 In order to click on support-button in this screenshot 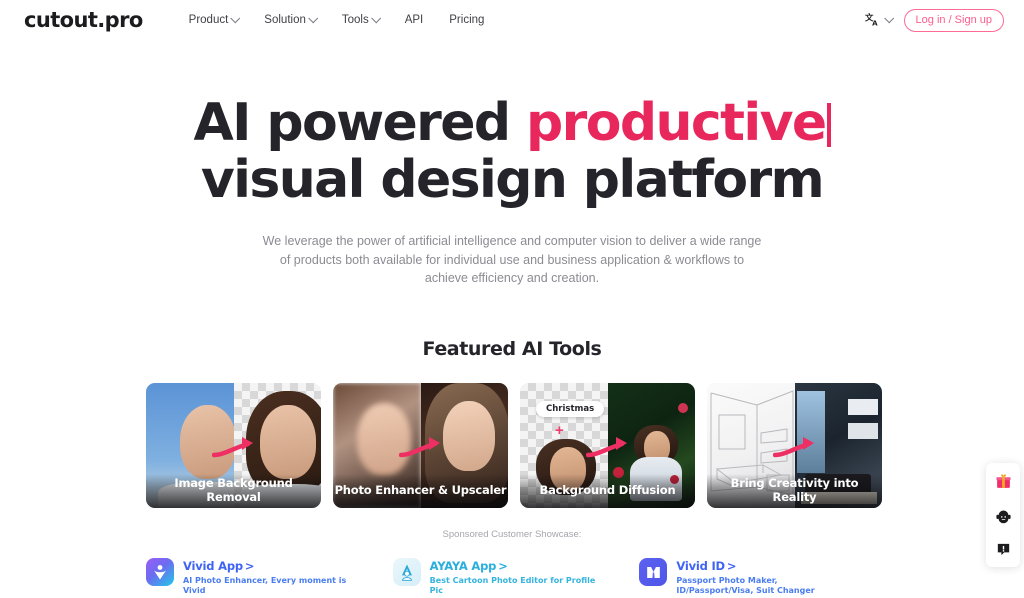, I will do `click(1003, 515)`.